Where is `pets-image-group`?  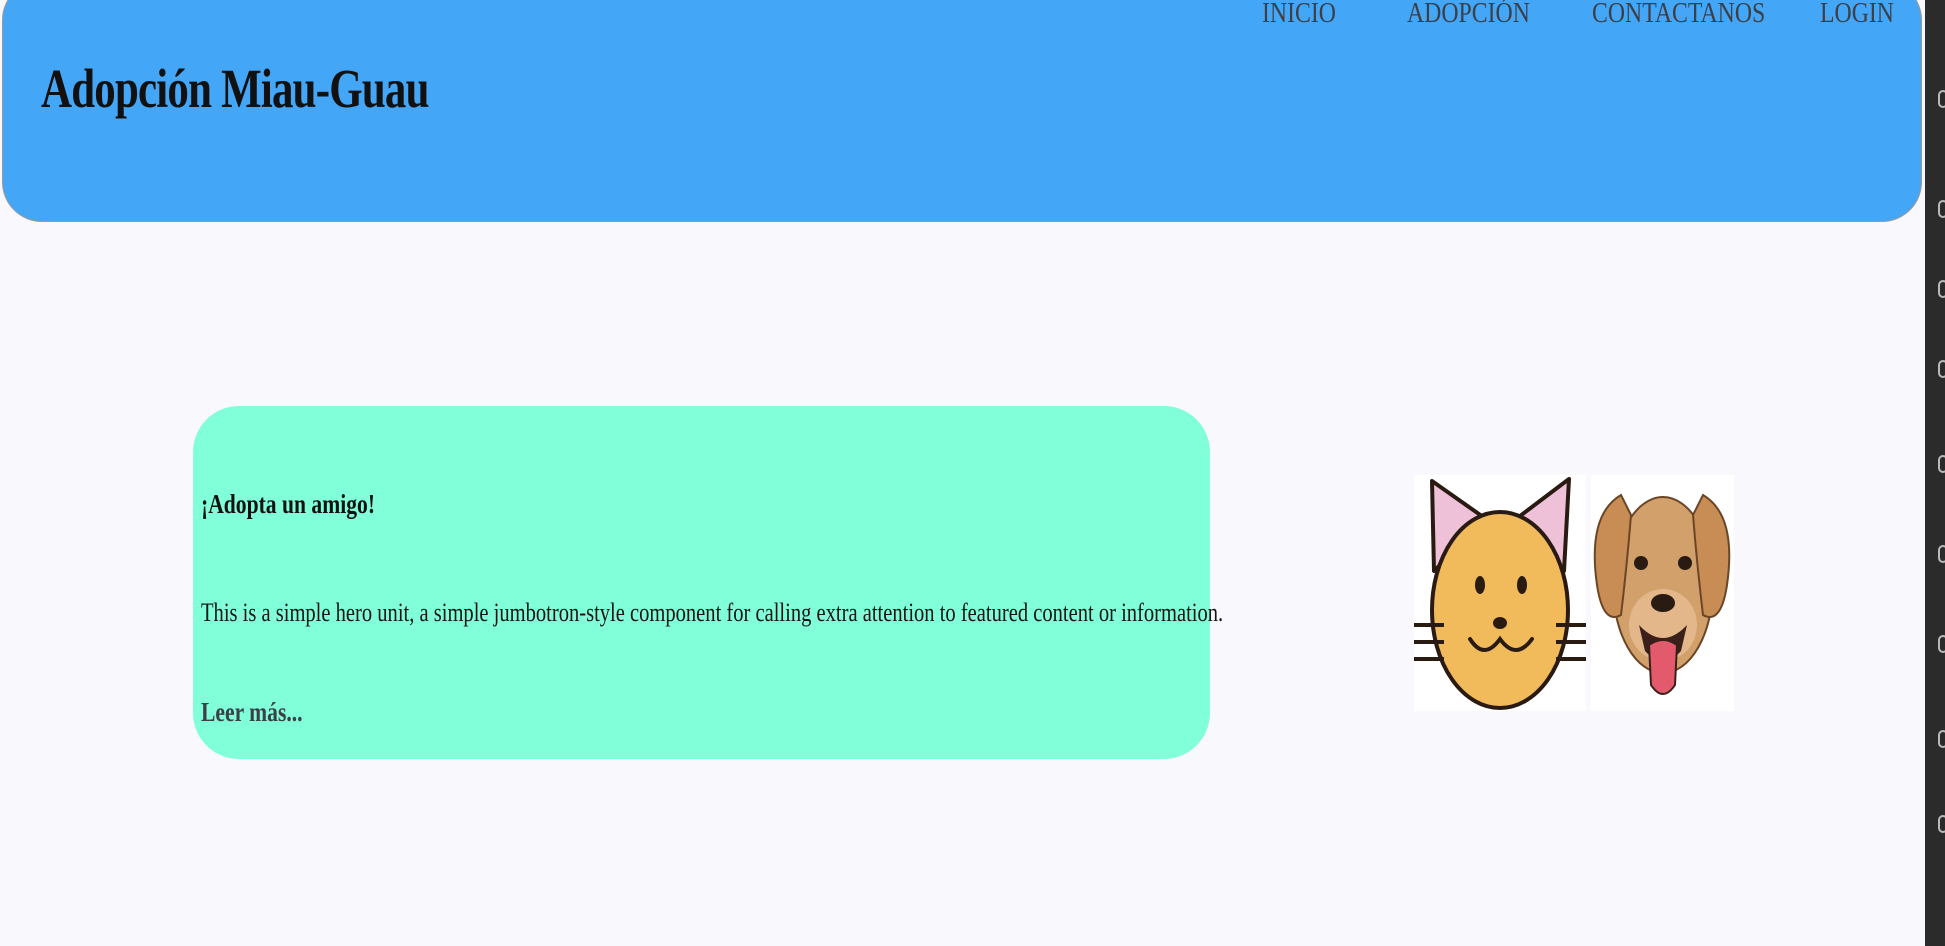
pets-image-group is located at coordinates (1574, 593).